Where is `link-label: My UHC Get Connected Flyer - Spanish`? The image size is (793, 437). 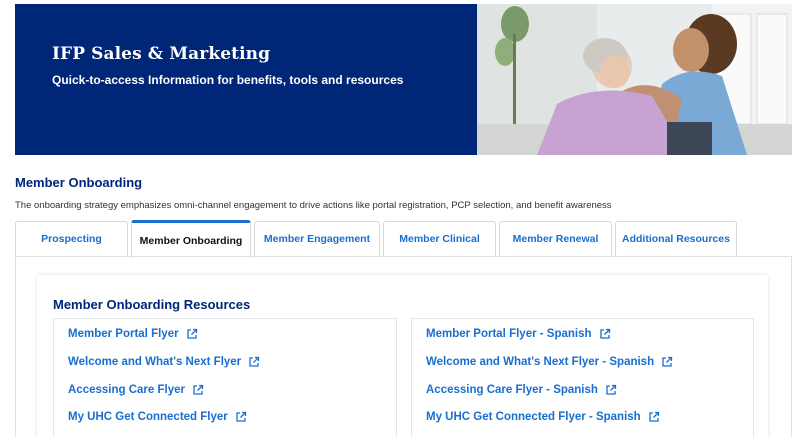
link-label: My UHC Get Connected Flyer - Spanish is located at coordinates (533, 417).